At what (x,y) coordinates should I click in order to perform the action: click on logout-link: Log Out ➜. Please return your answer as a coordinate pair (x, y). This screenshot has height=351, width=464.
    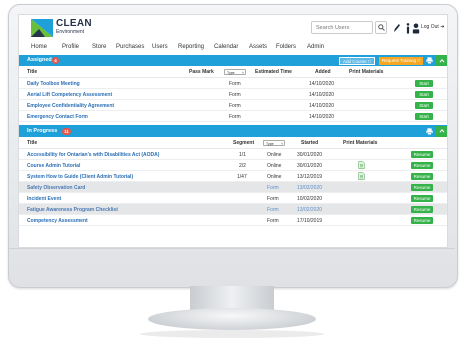
    Looking at the image, I should click on (432, 27).